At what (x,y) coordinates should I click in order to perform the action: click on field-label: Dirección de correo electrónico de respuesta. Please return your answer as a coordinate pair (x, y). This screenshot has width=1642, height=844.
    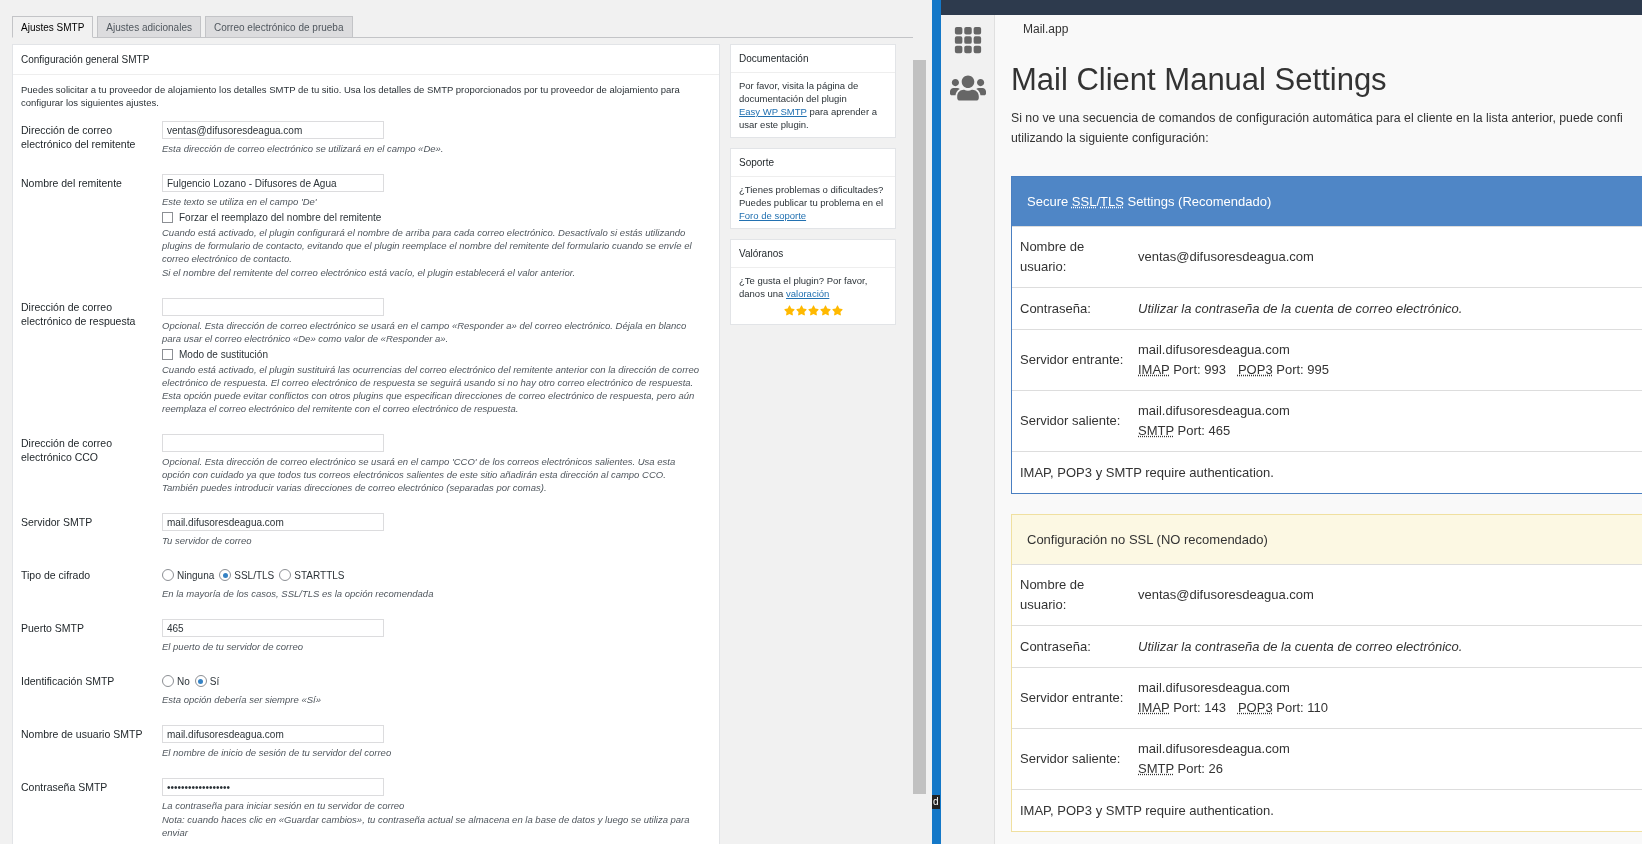
    Looking at the image, I should click on (79, 314).